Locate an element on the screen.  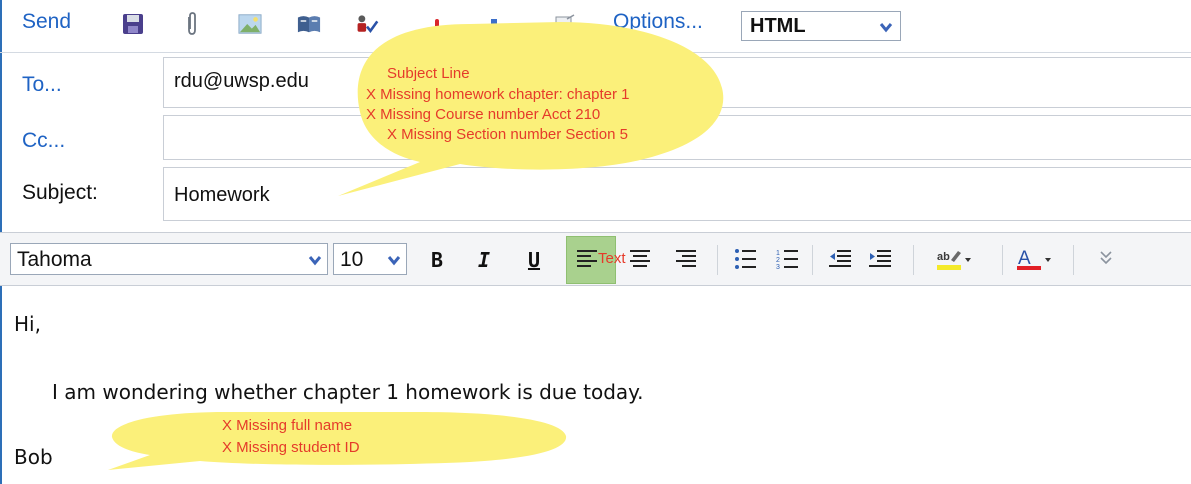
subject-callout-line: X Missing Course number Acct 210 is located at coordinates (483, 114).